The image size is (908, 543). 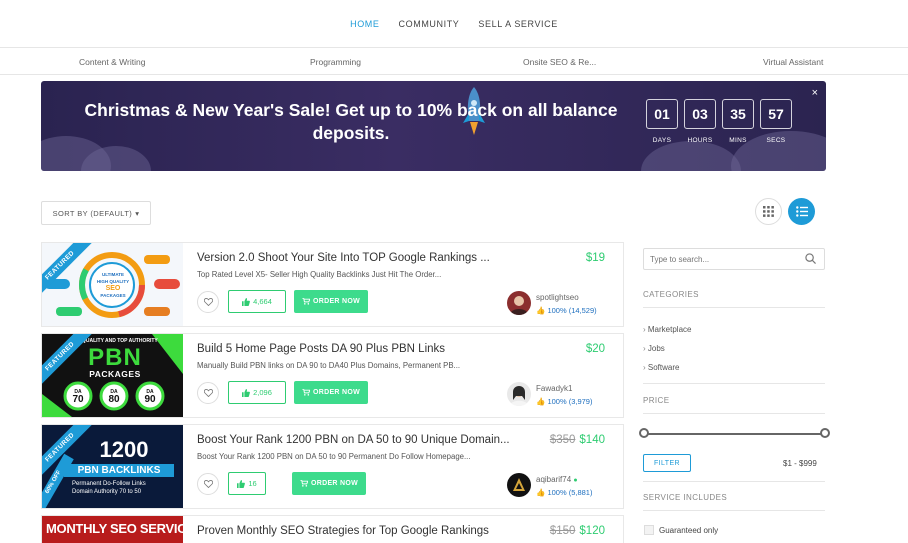 What do you see at coordinates (719, 259) in the screenshot?
I see `search-input` at bounding box center [719, 259].